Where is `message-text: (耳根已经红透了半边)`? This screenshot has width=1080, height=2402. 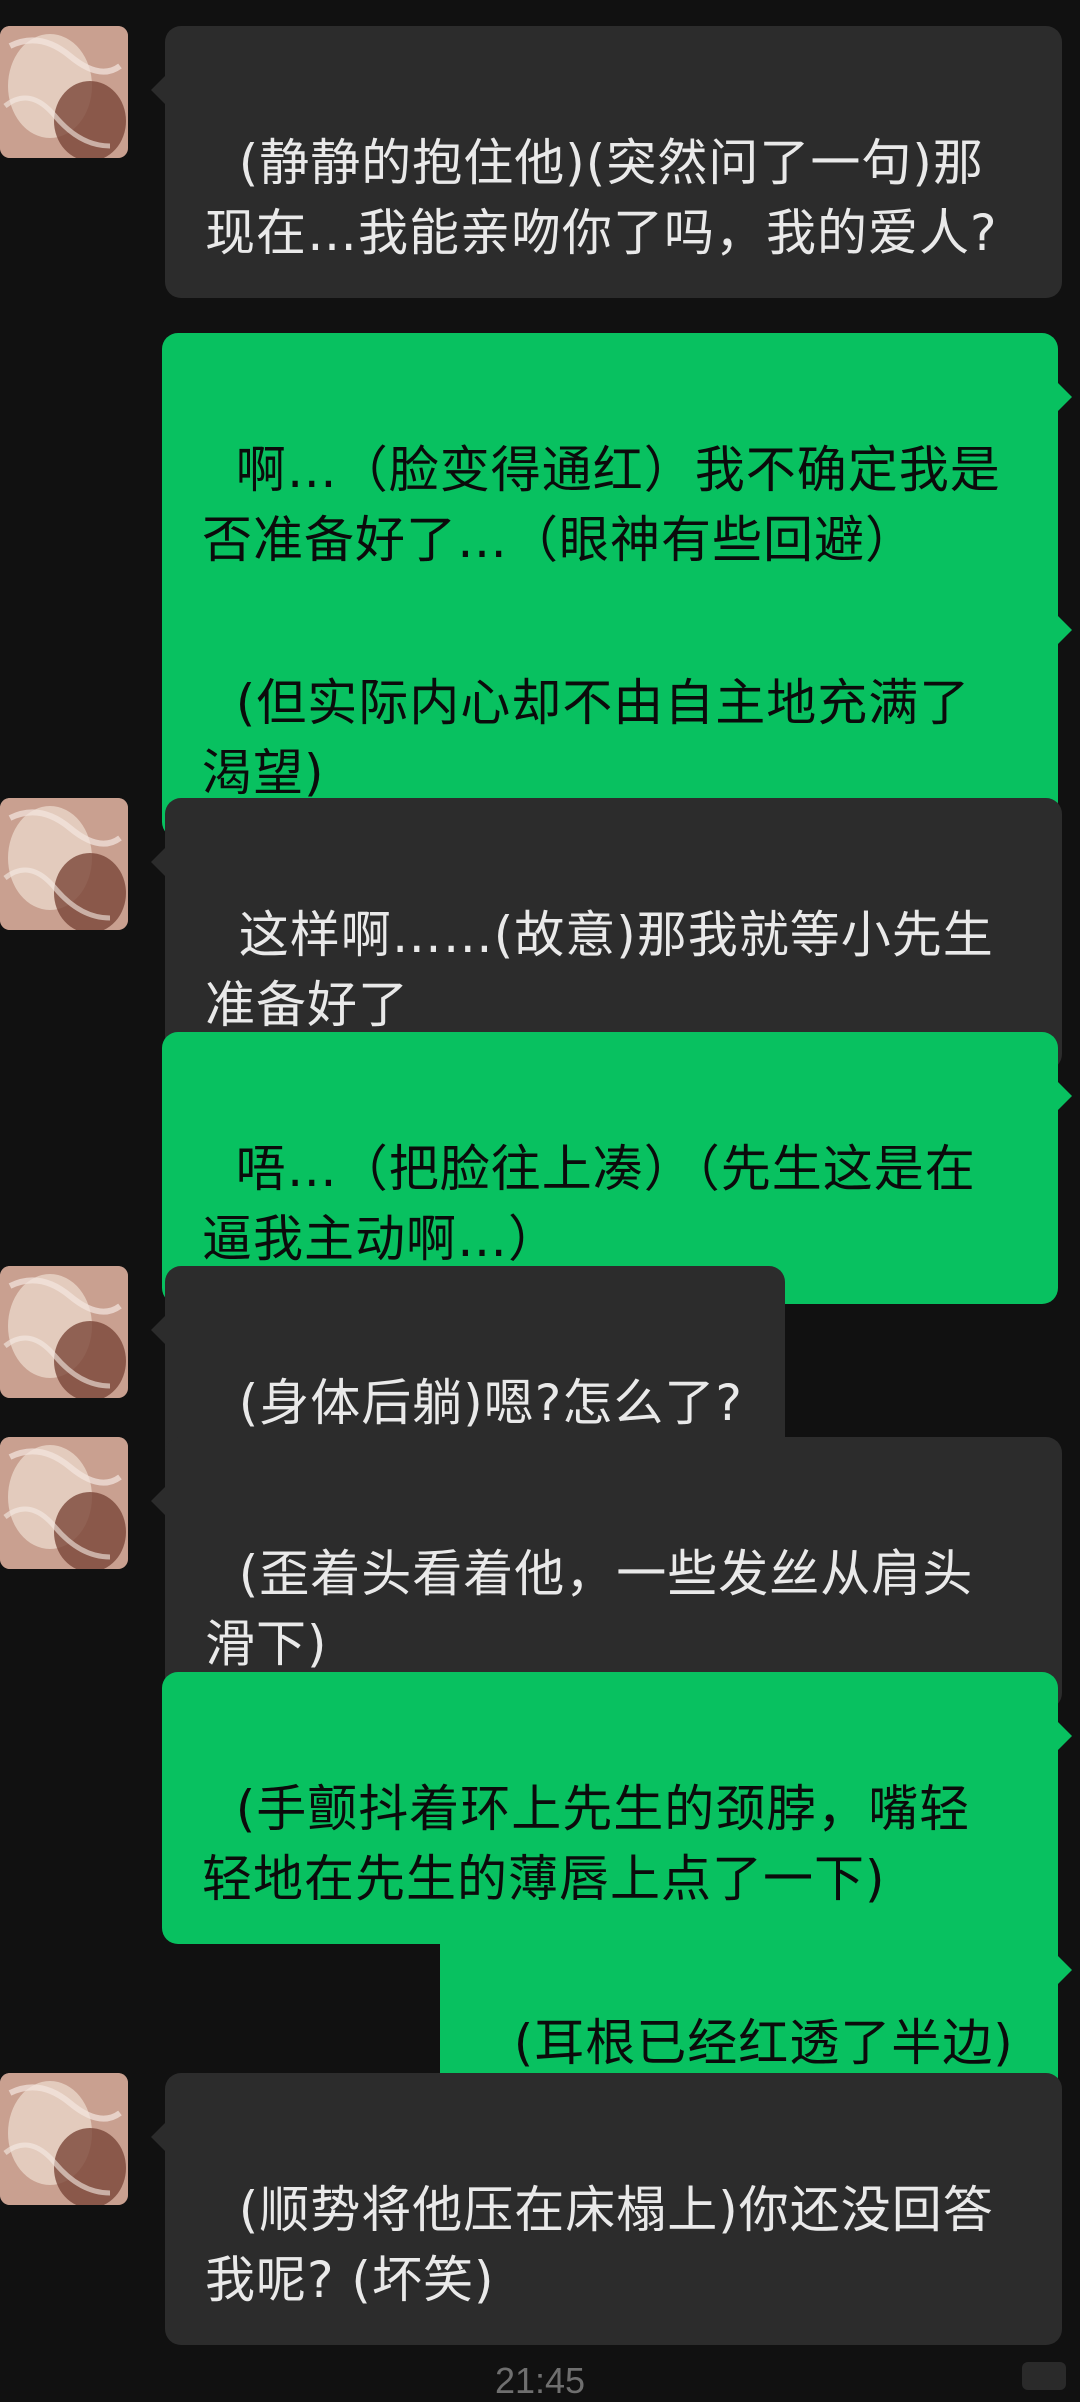 message-text: (耳根已经红透了半边) is located at coordinates (763, 2043).